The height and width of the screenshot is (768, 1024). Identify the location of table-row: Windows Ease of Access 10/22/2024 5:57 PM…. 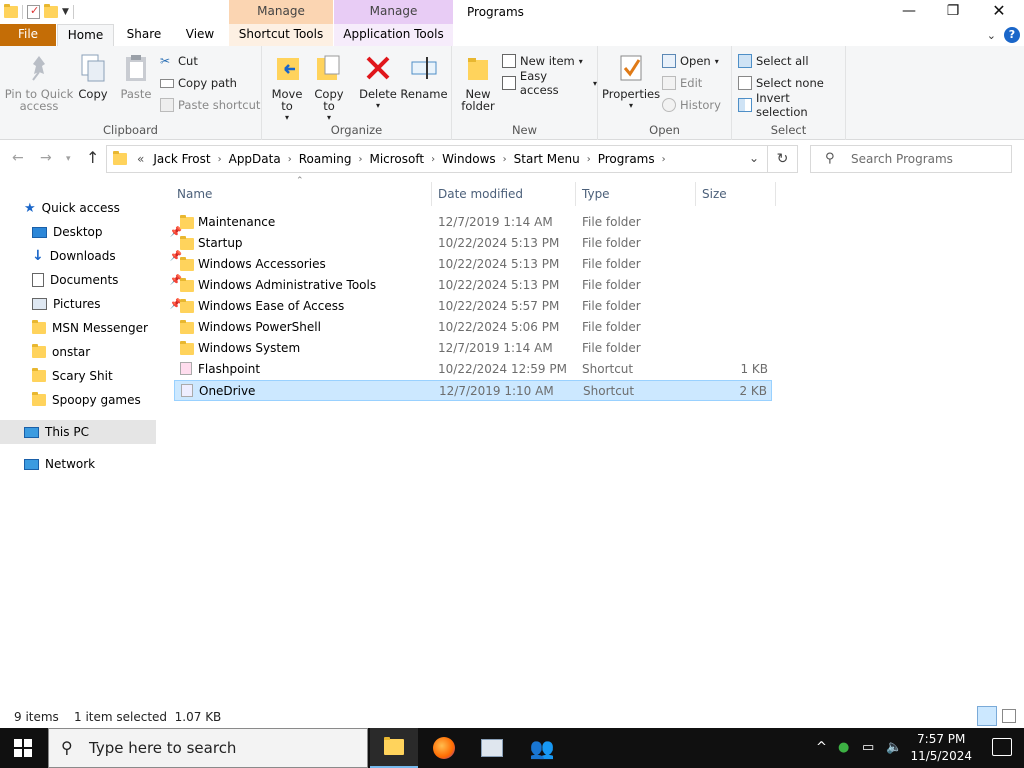
(473, 306).